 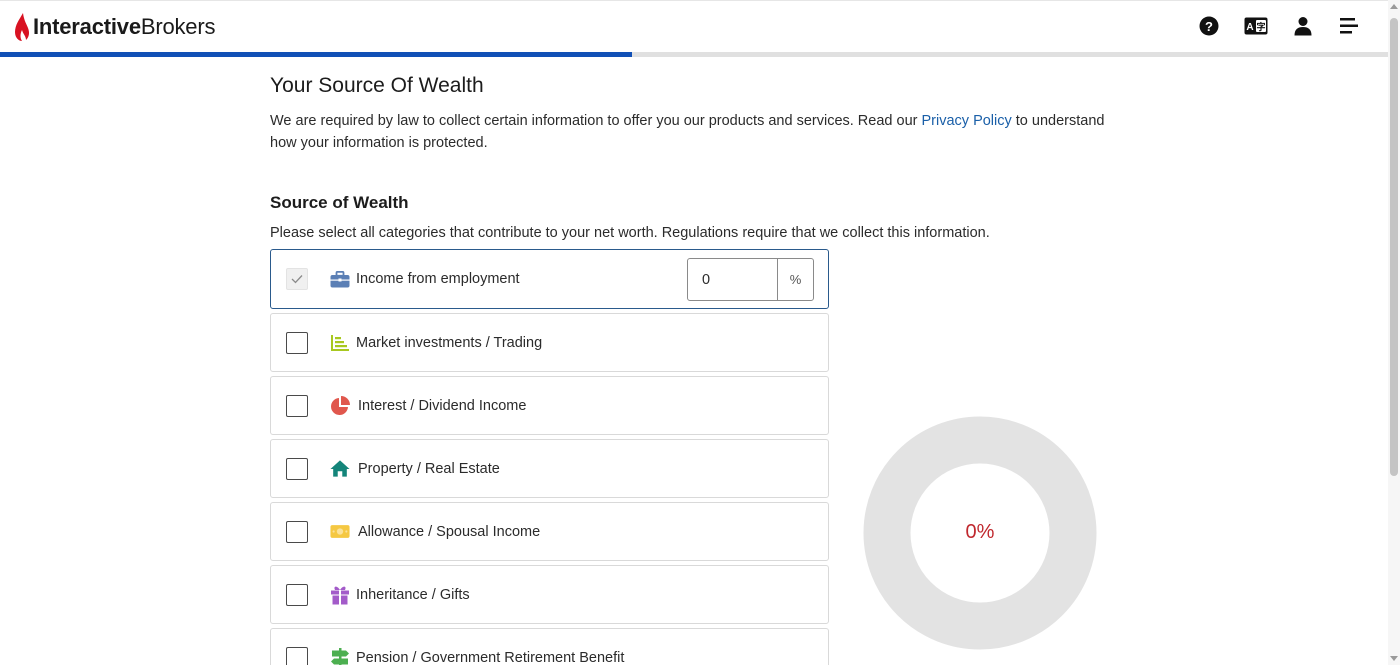 What do you see at coordinates (1349, 26) in the screenshot?
I see `menu-icon` at bounding box center [1349, 26].